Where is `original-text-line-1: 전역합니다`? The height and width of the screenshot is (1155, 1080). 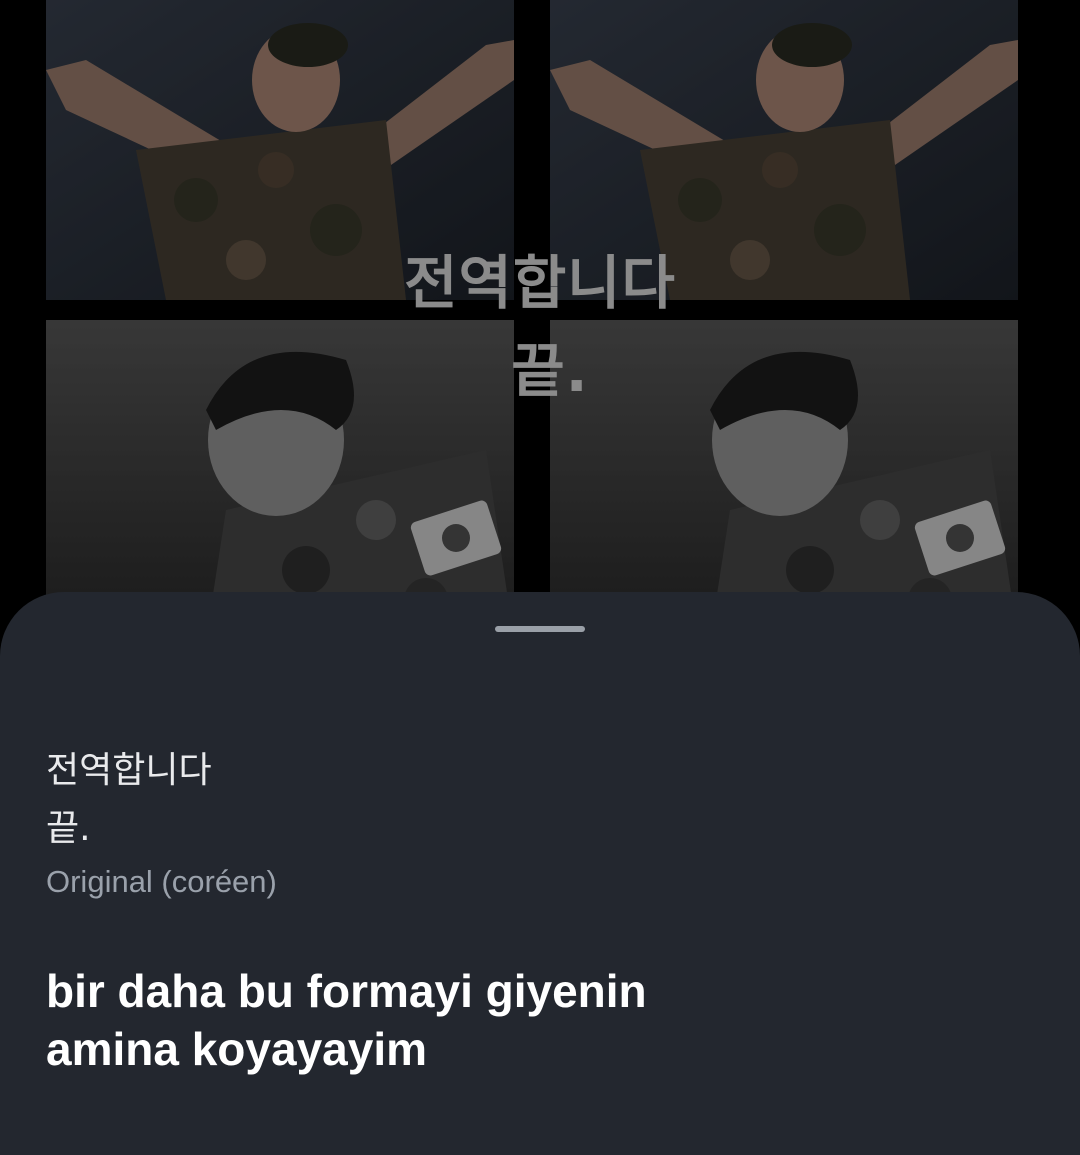 original-text-line-1: 전역합니다 is located at coordinates (129, 770).